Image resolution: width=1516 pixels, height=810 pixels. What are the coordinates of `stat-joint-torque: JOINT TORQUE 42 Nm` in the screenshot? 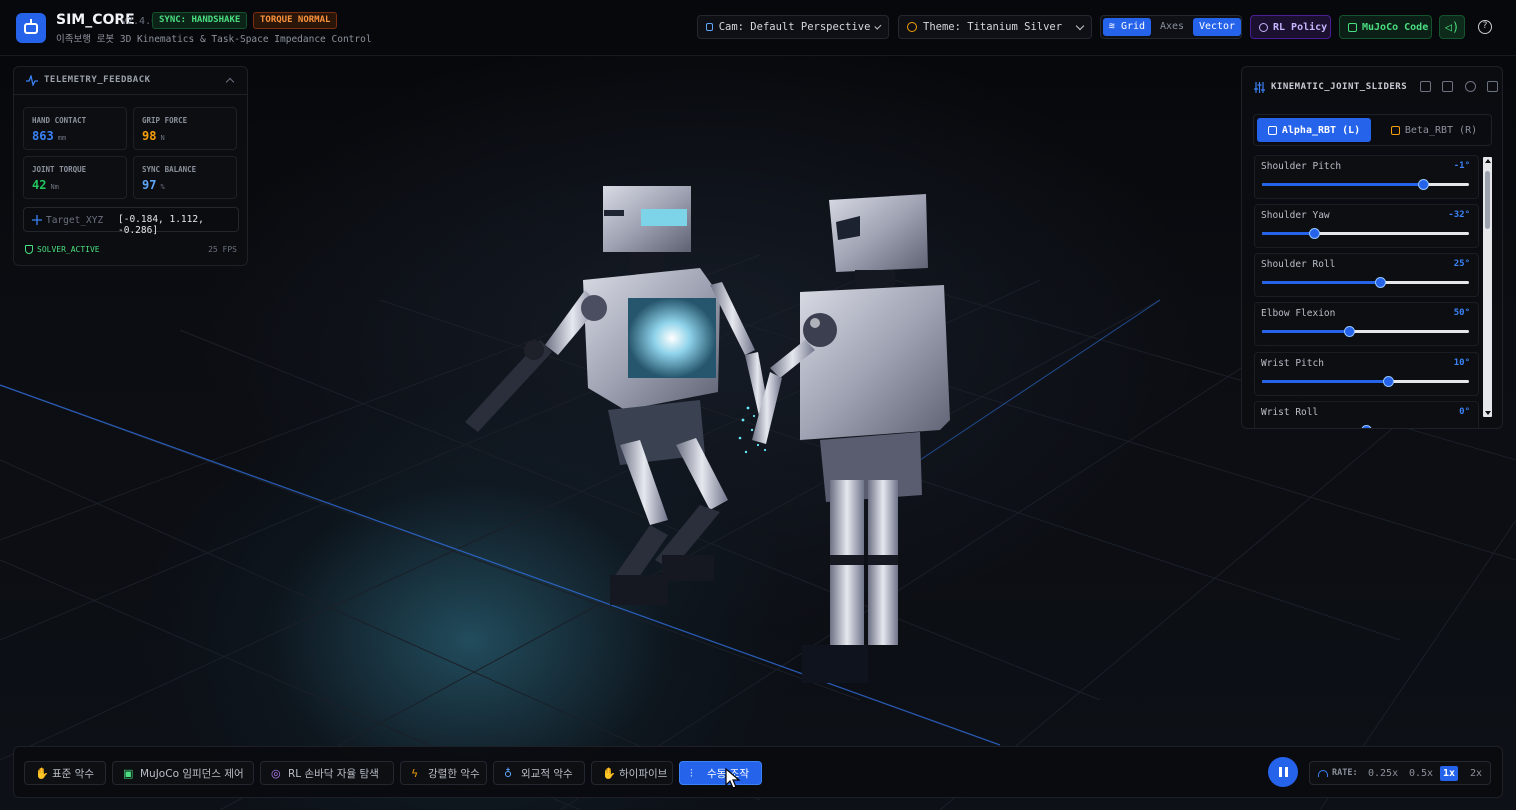 It's located at (75, 177).